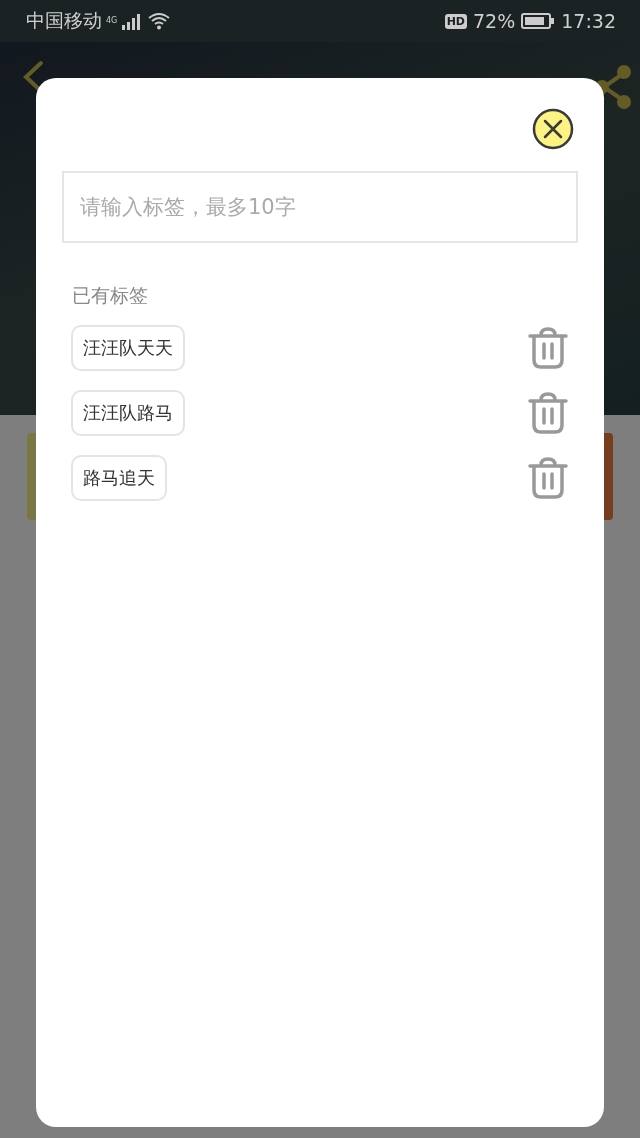 This screenshot has height=1138, width=640. I want to click on tag-chip: 路马追天, so click(119, 478).